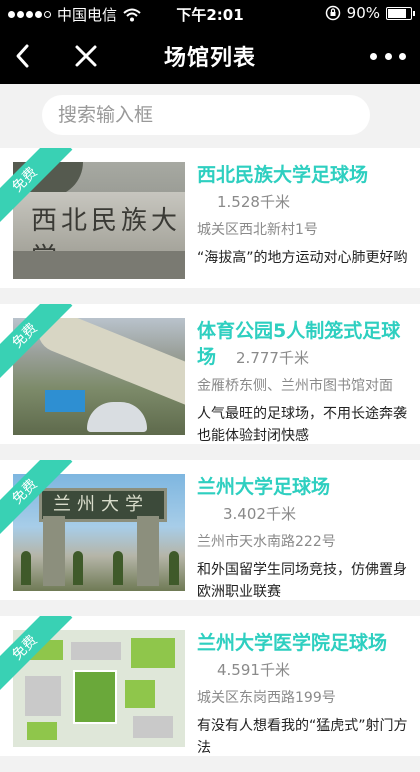 The height and width of the screenshot is (772, 420). What do you see at coordinates (253, 670) in the screenshot?
I see `venue-distance: 4.591千米` at bounding box center [253, 670].